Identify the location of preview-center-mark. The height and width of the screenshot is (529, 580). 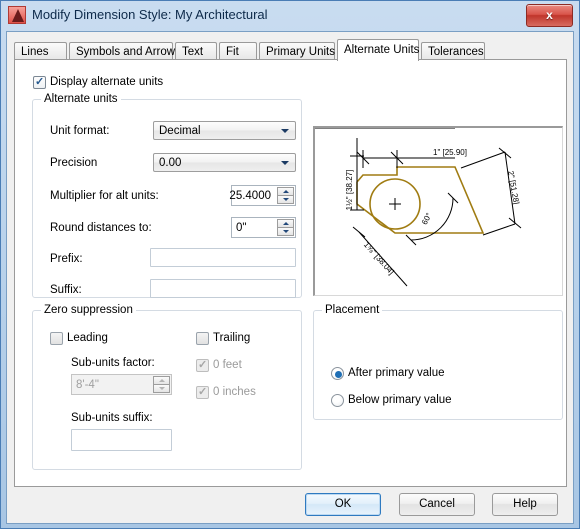
(395, 204).